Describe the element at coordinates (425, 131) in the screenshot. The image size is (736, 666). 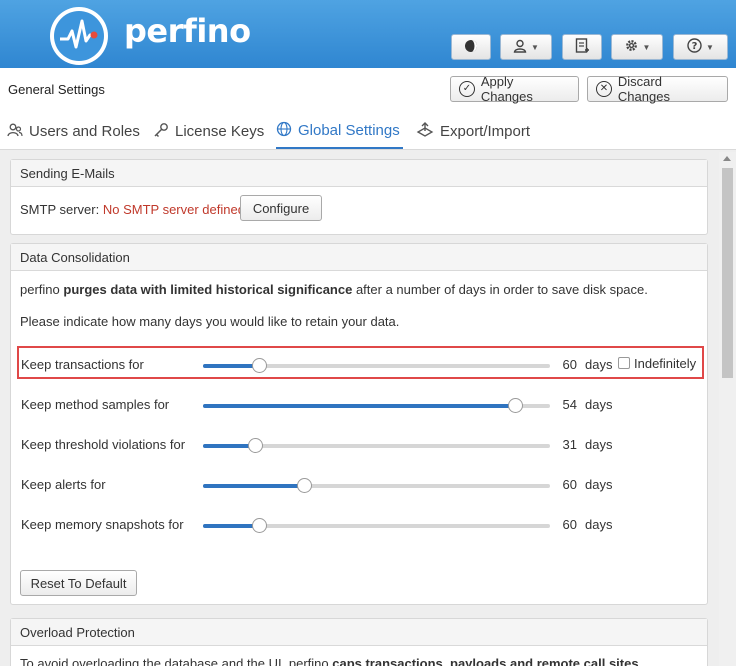
I see `export-import-icon` at that location.